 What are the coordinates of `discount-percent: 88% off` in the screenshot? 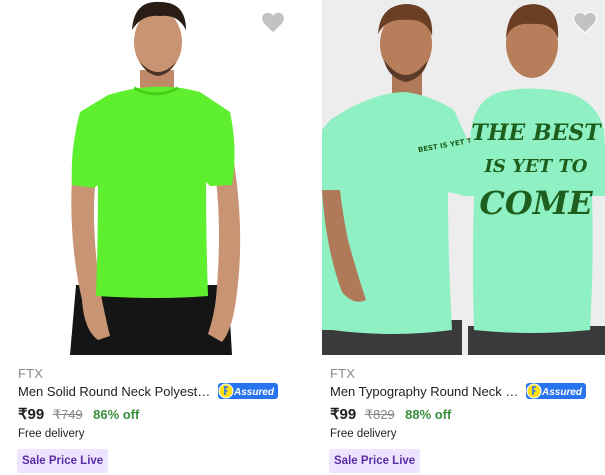 It's located at (428, 414).